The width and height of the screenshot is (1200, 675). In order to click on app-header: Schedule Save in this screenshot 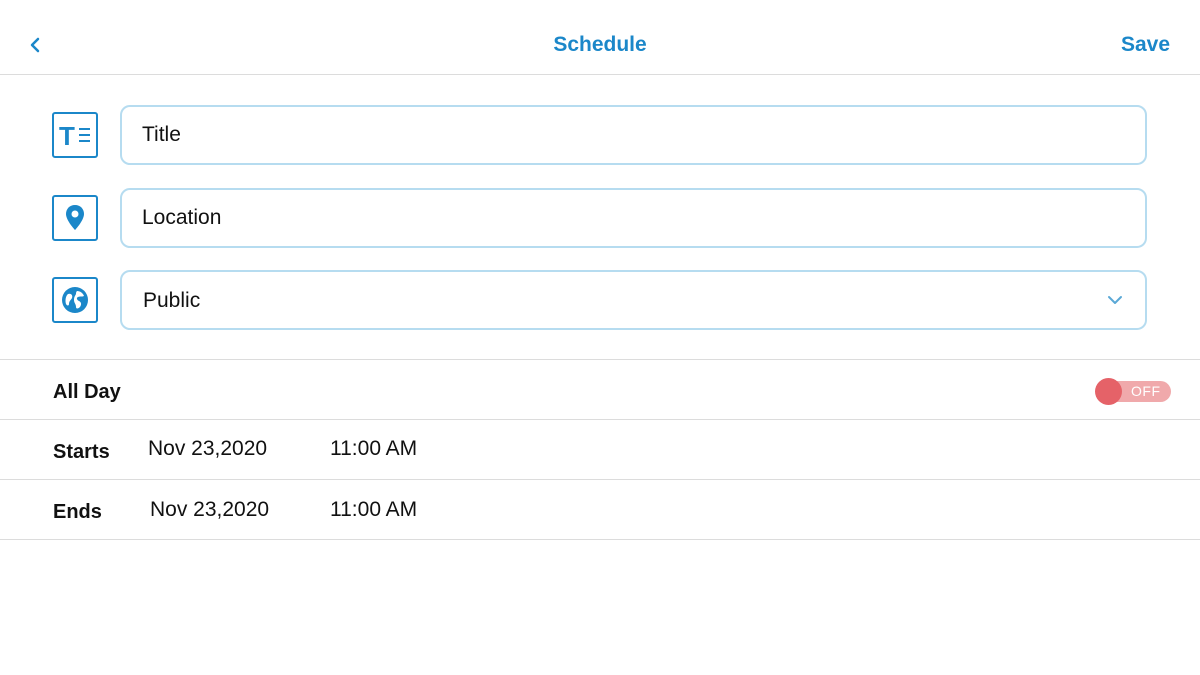, I will do `click(600, 37)`.